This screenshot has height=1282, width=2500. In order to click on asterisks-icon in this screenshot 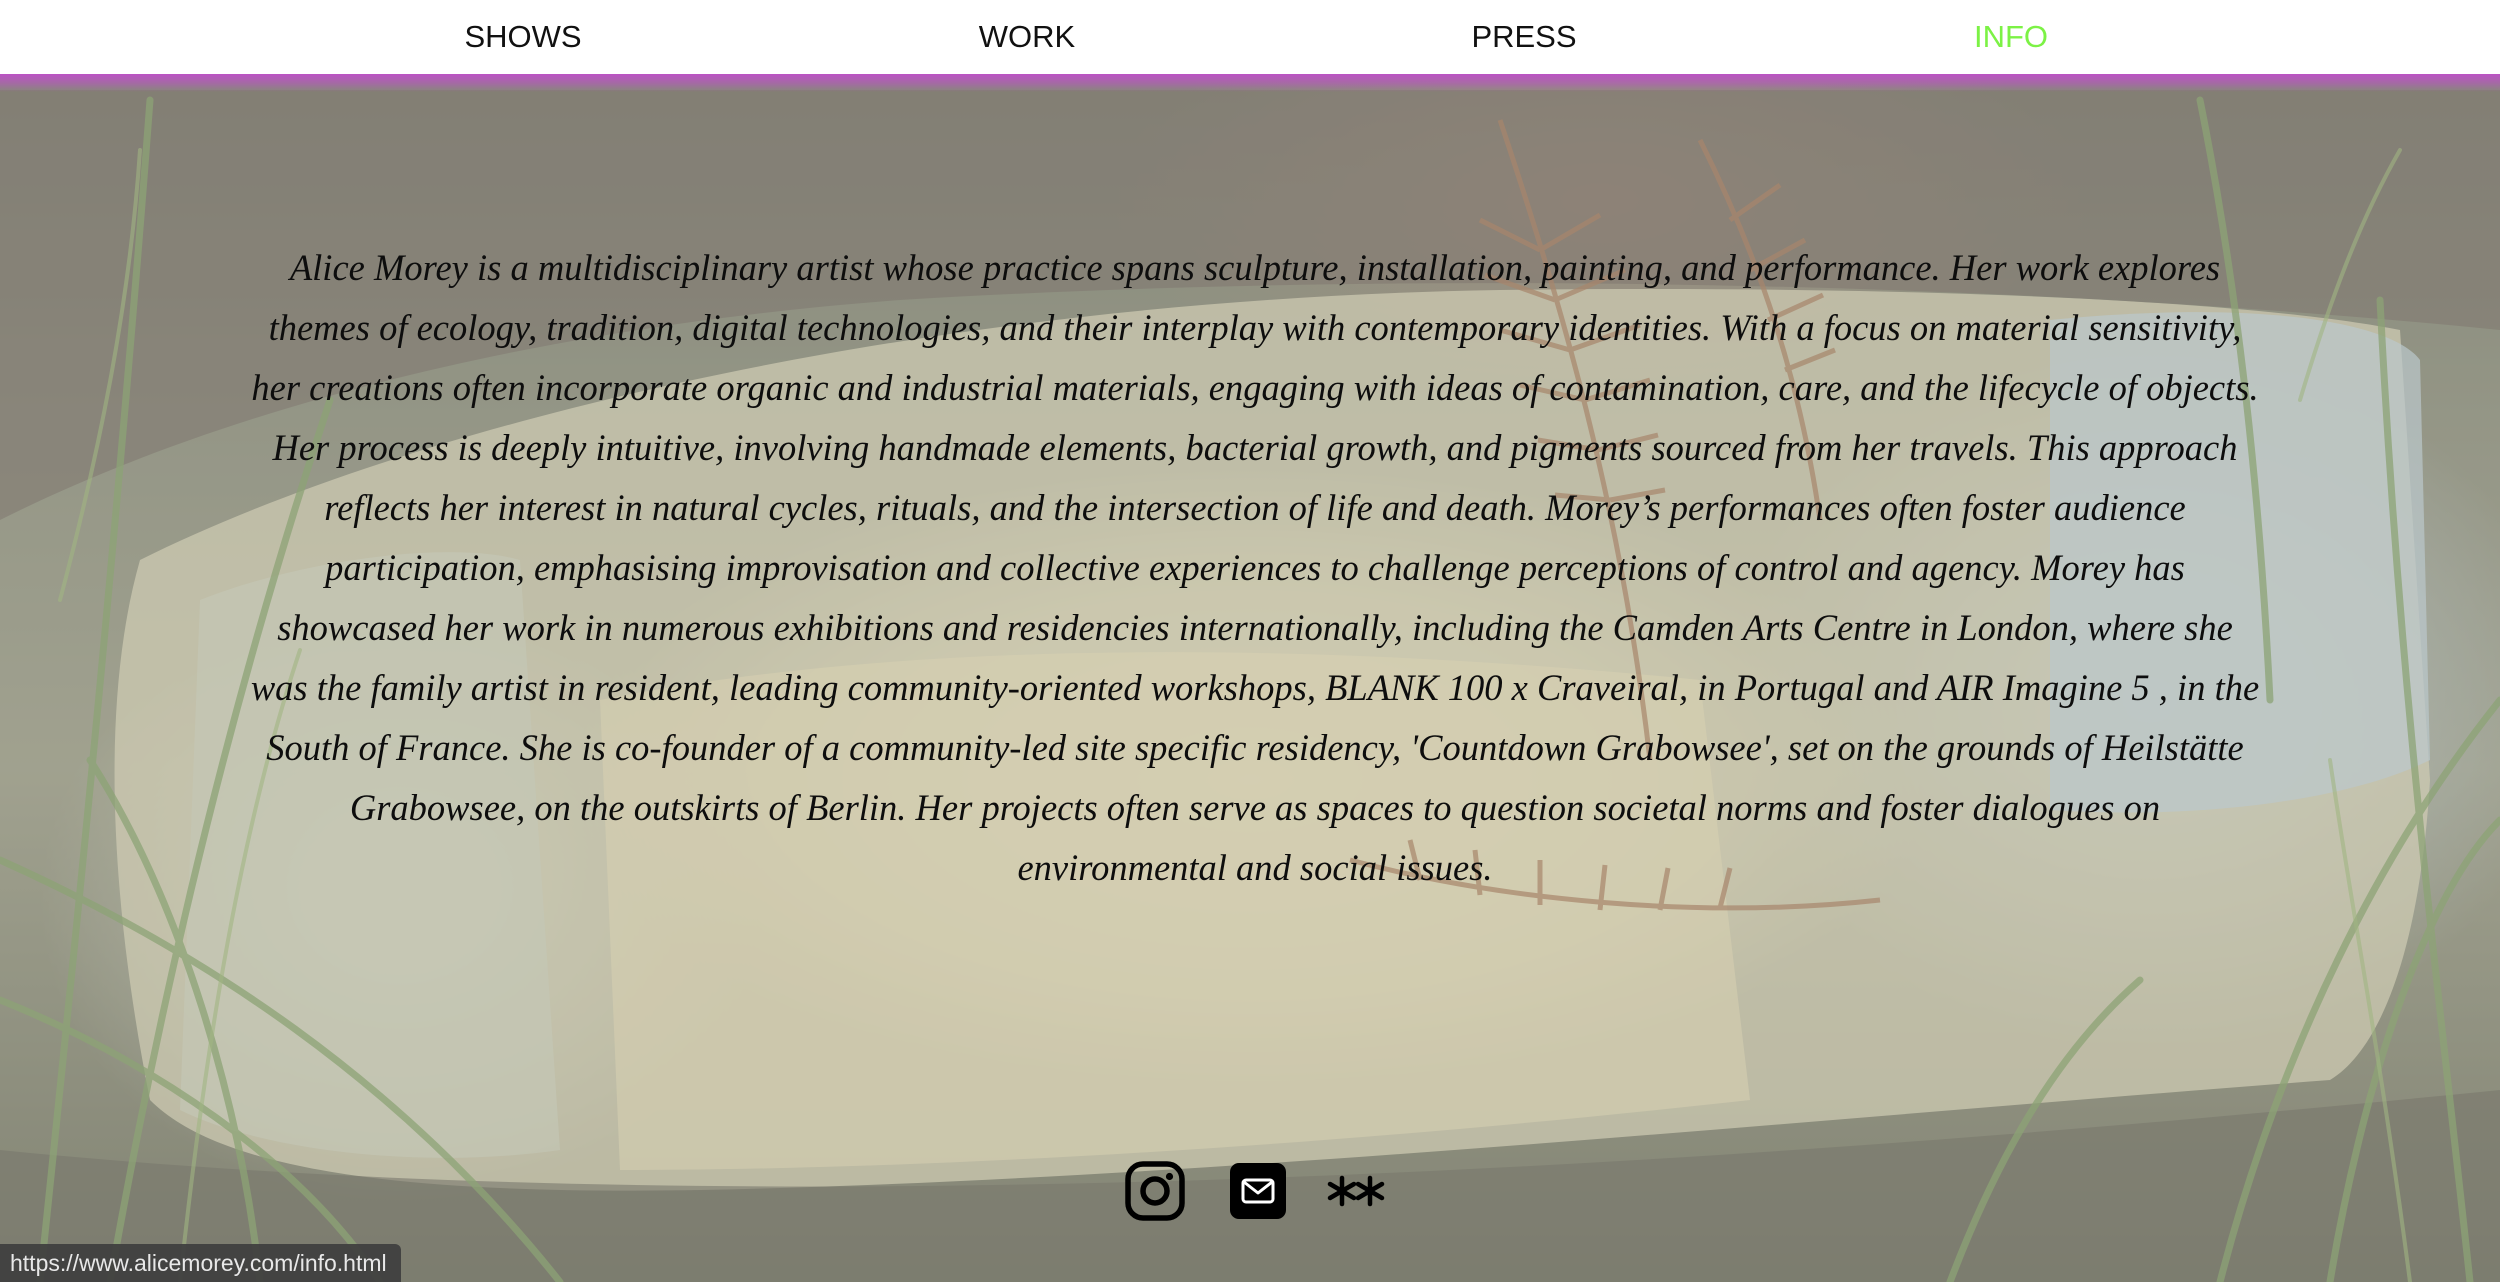, I will do `click(1355, 1191)`.